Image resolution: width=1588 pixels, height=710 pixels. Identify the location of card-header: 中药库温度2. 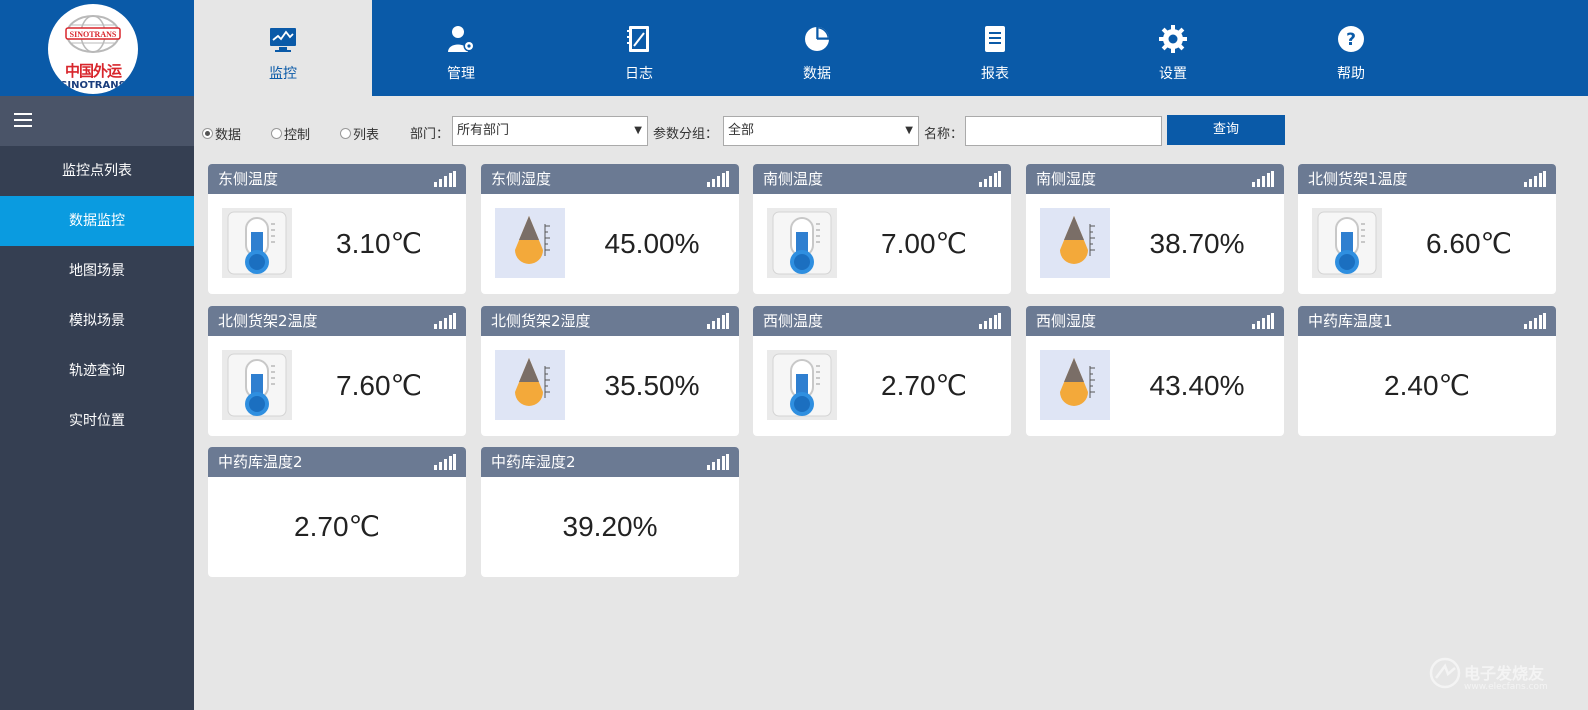
(337, 462).